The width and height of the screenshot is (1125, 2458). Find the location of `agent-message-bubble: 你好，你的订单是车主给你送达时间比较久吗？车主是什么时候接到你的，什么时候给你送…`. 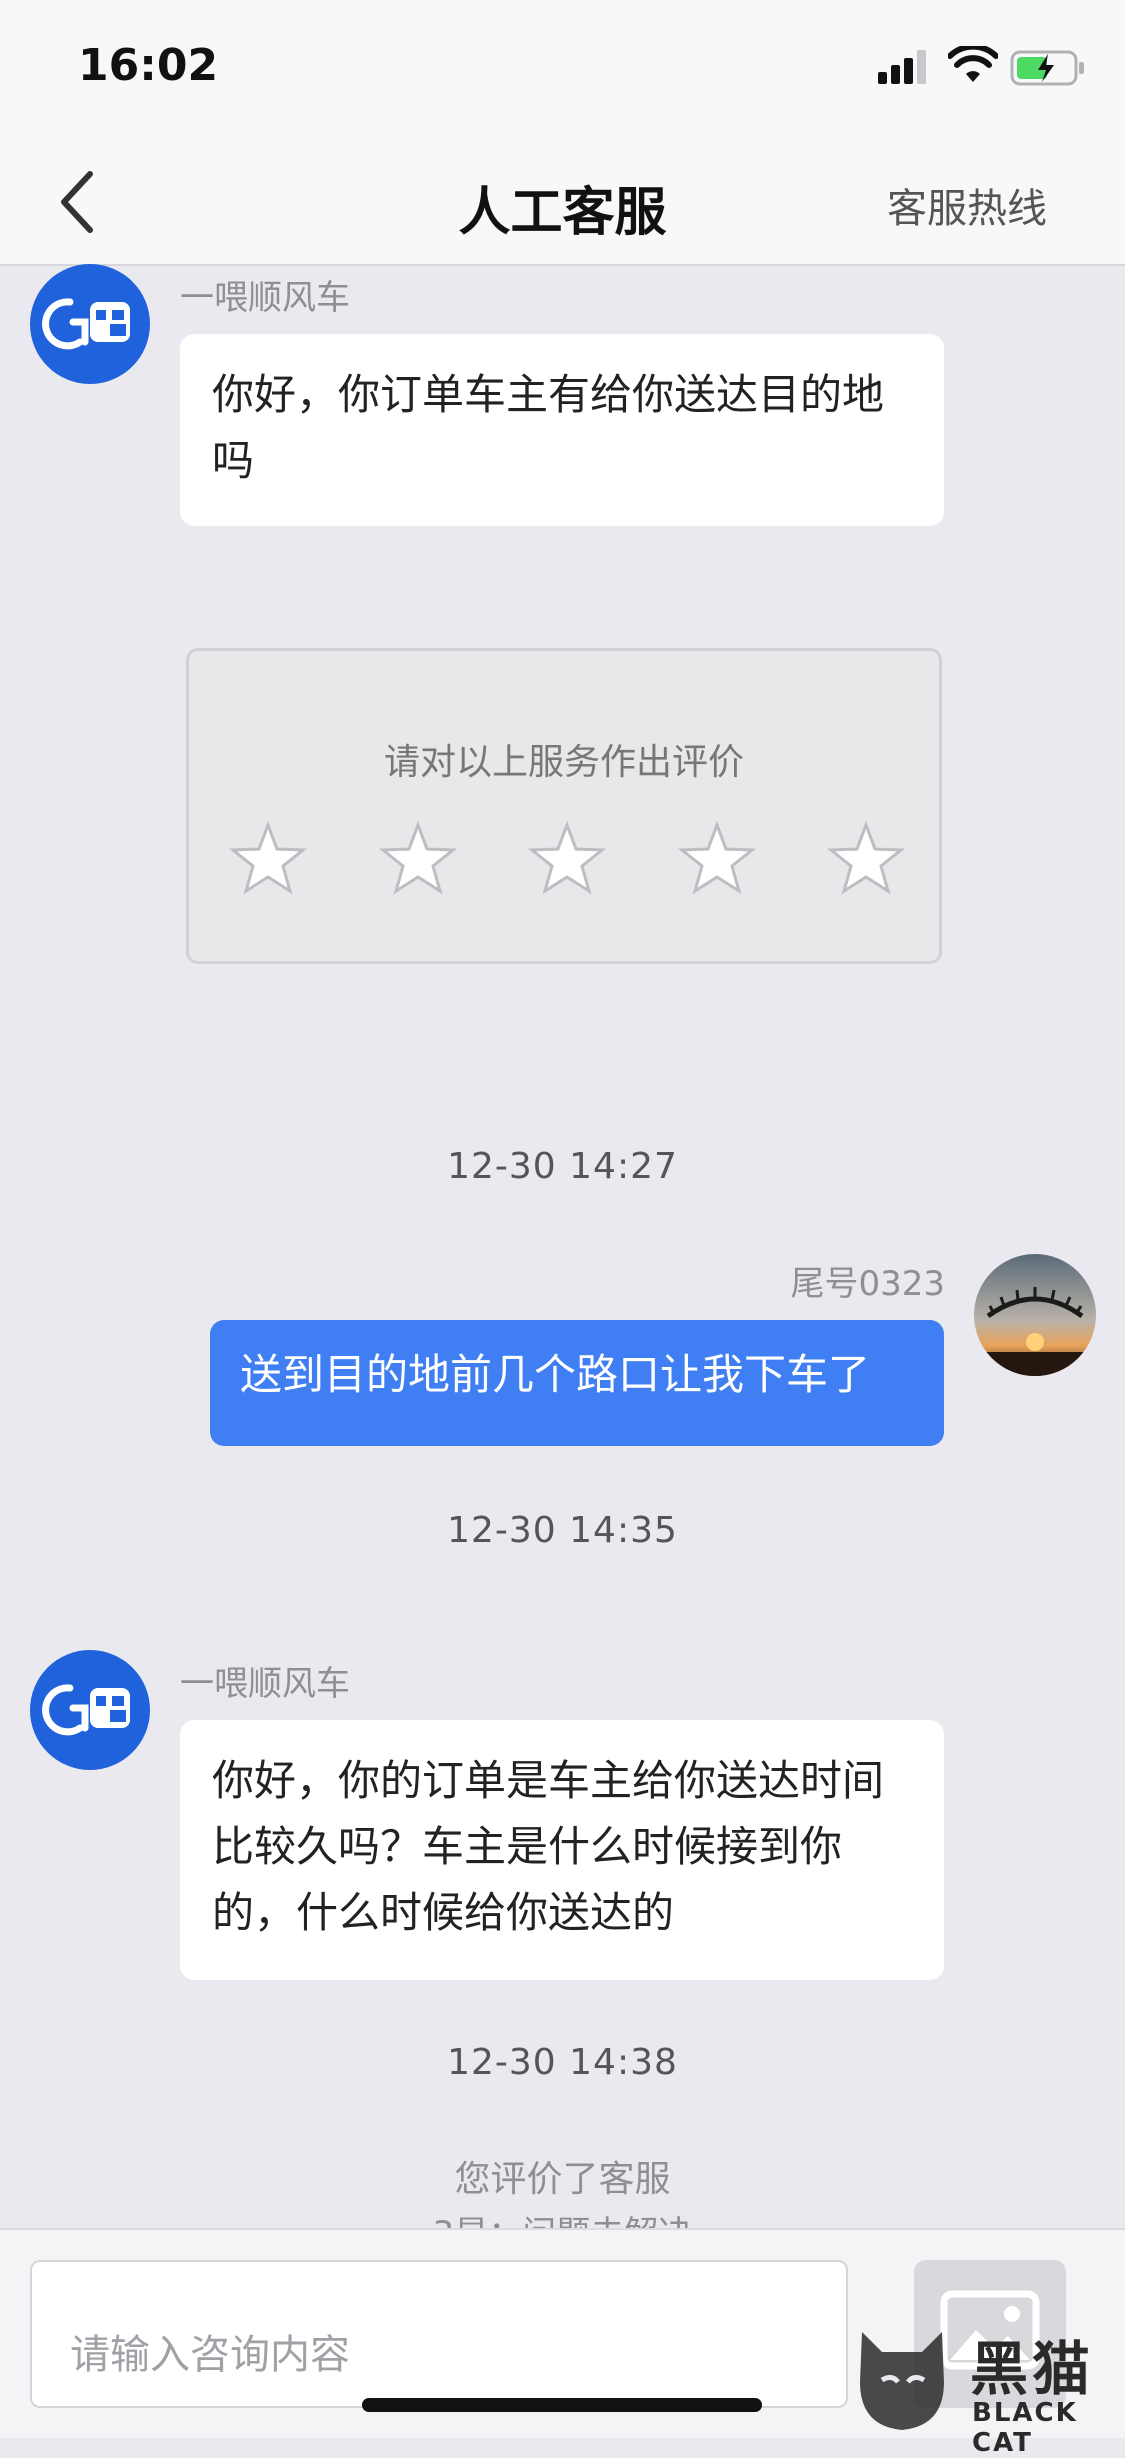

agent-message-bubble: 你好，你的订单是车主给你送达时间比较久吗？车主是什么时候接到你的，什么时候给你送… is located at coordinates (562, 1850).